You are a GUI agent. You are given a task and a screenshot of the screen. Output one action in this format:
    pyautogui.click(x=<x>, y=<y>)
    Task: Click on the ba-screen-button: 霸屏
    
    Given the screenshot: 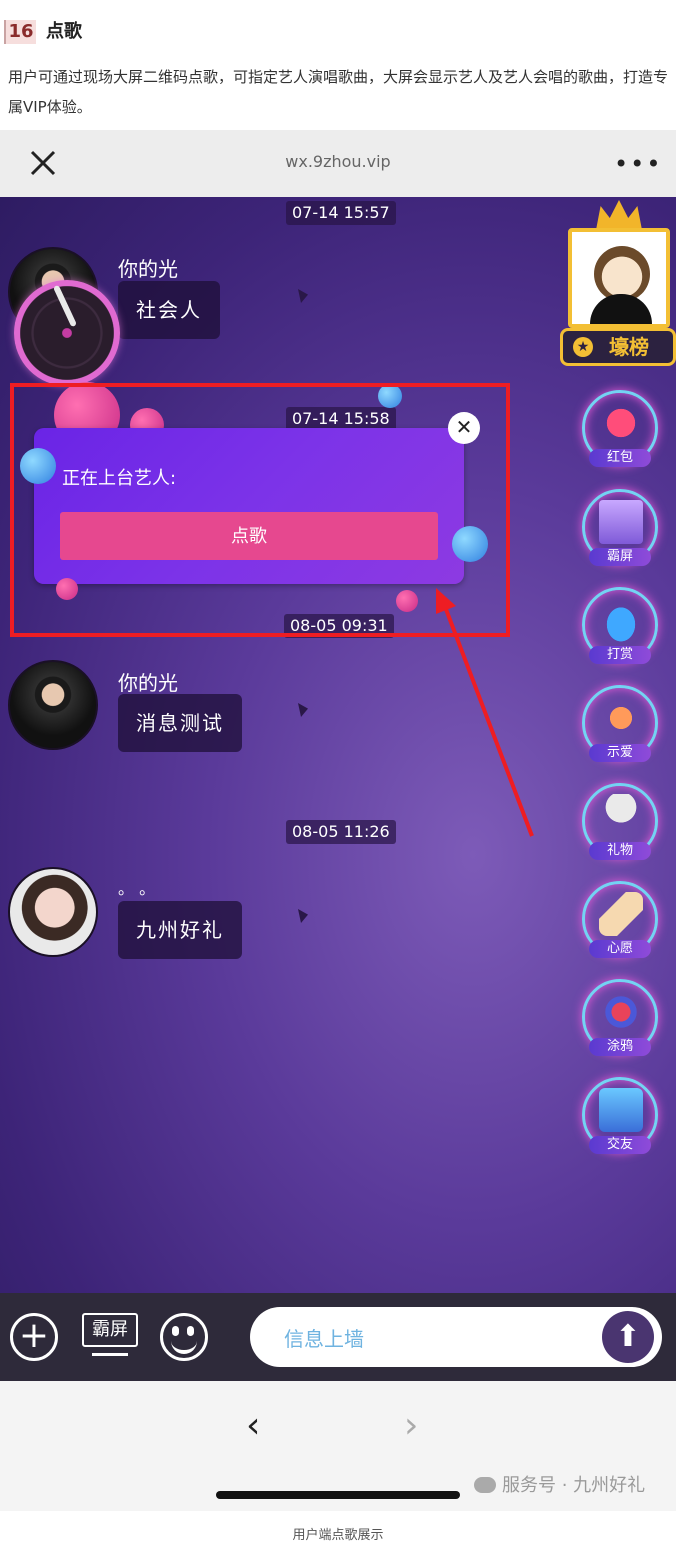 What is the action you would take?
    pyautogui.click(x=110, y=1330)
    